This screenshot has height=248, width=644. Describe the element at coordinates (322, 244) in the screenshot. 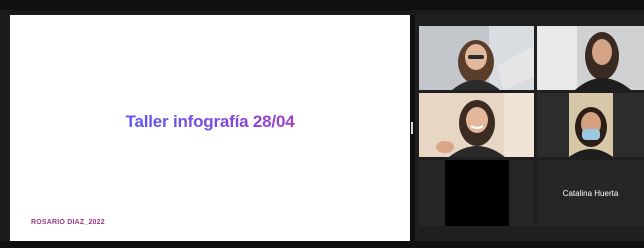

I see `bottom-bar` at that location.